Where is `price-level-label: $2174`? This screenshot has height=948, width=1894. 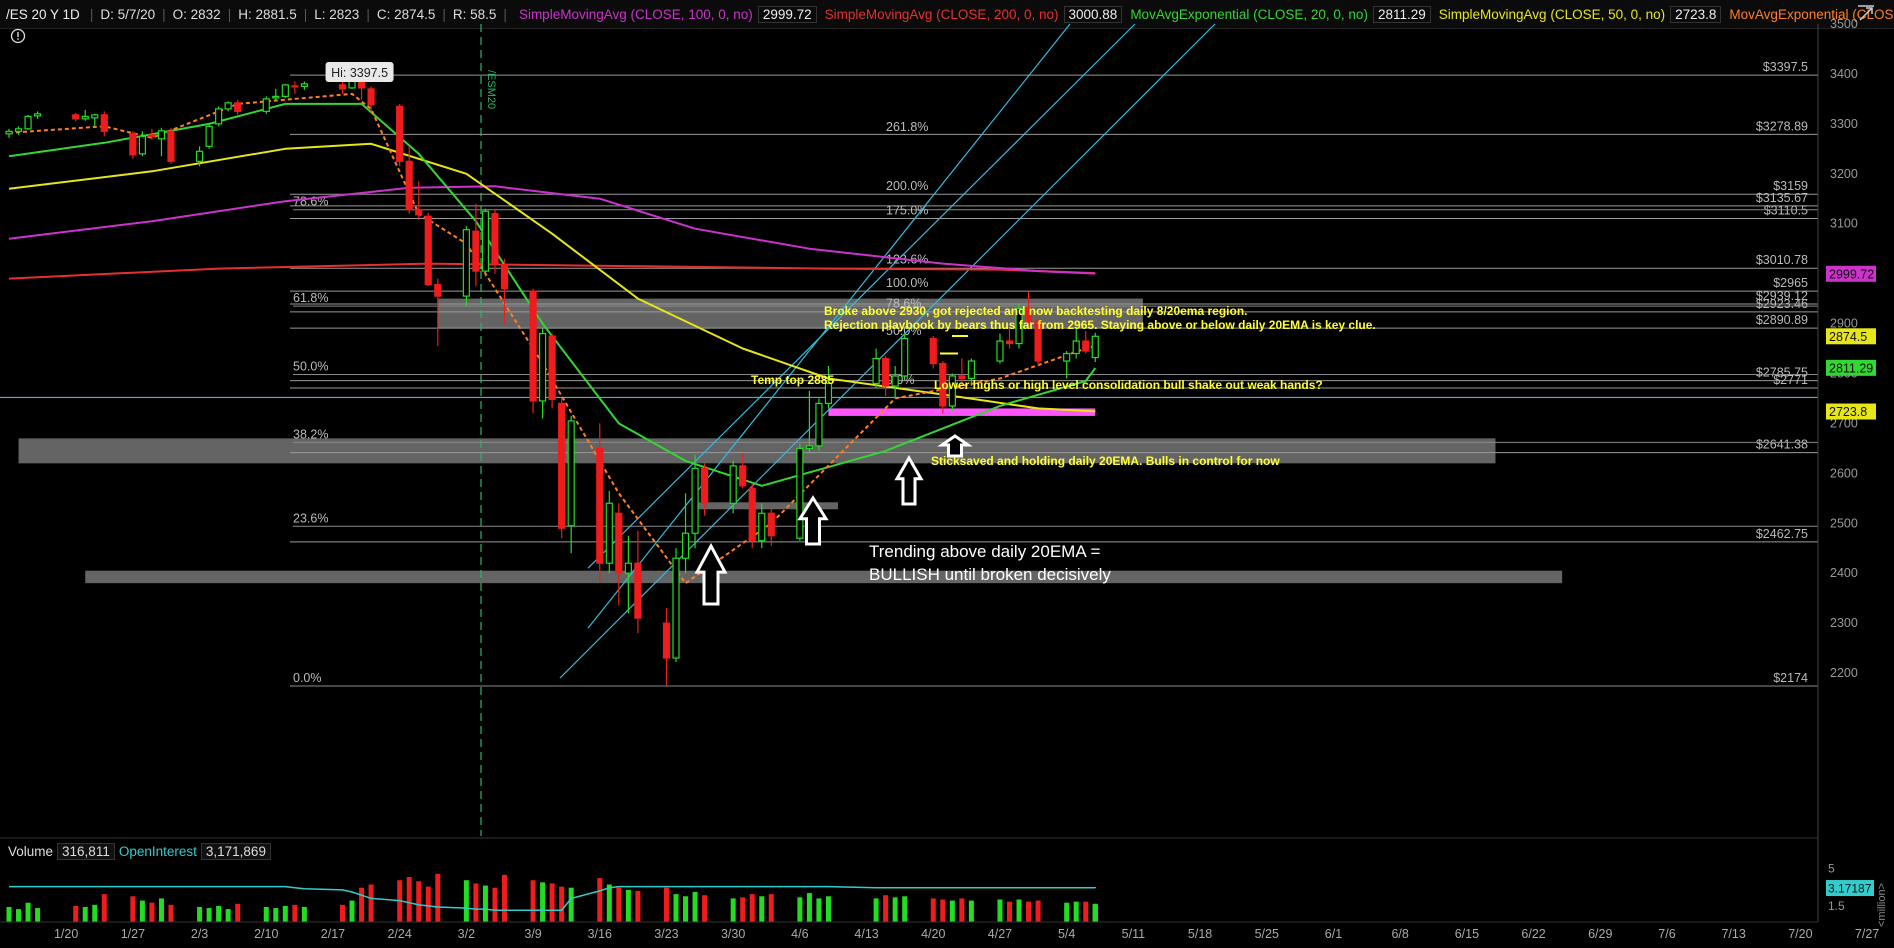 price-level-label: $2174 is located at coordinates (1790, 678).